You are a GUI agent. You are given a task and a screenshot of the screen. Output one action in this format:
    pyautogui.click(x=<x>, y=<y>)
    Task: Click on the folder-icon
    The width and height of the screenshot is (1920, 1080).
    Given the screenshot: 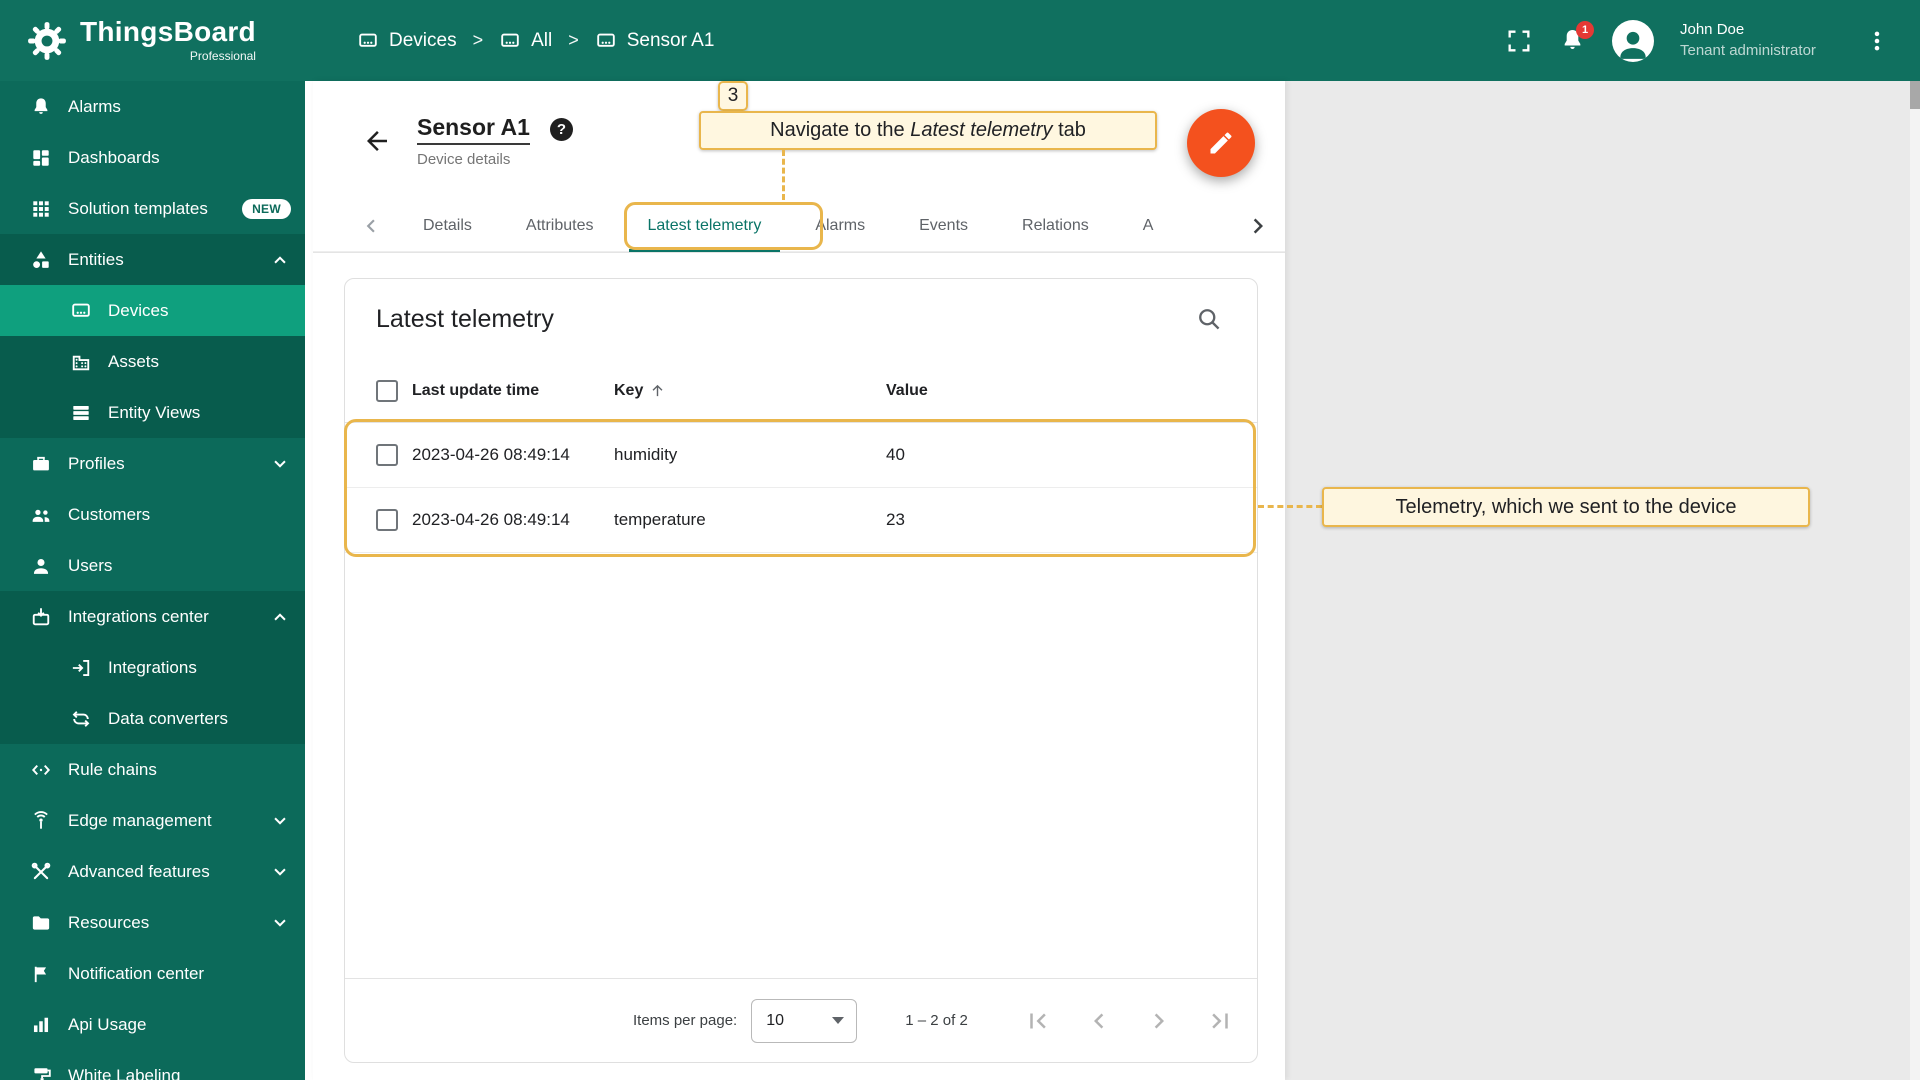 What is the action you would take?
    pyautogui.click(x=41, y=922)
    